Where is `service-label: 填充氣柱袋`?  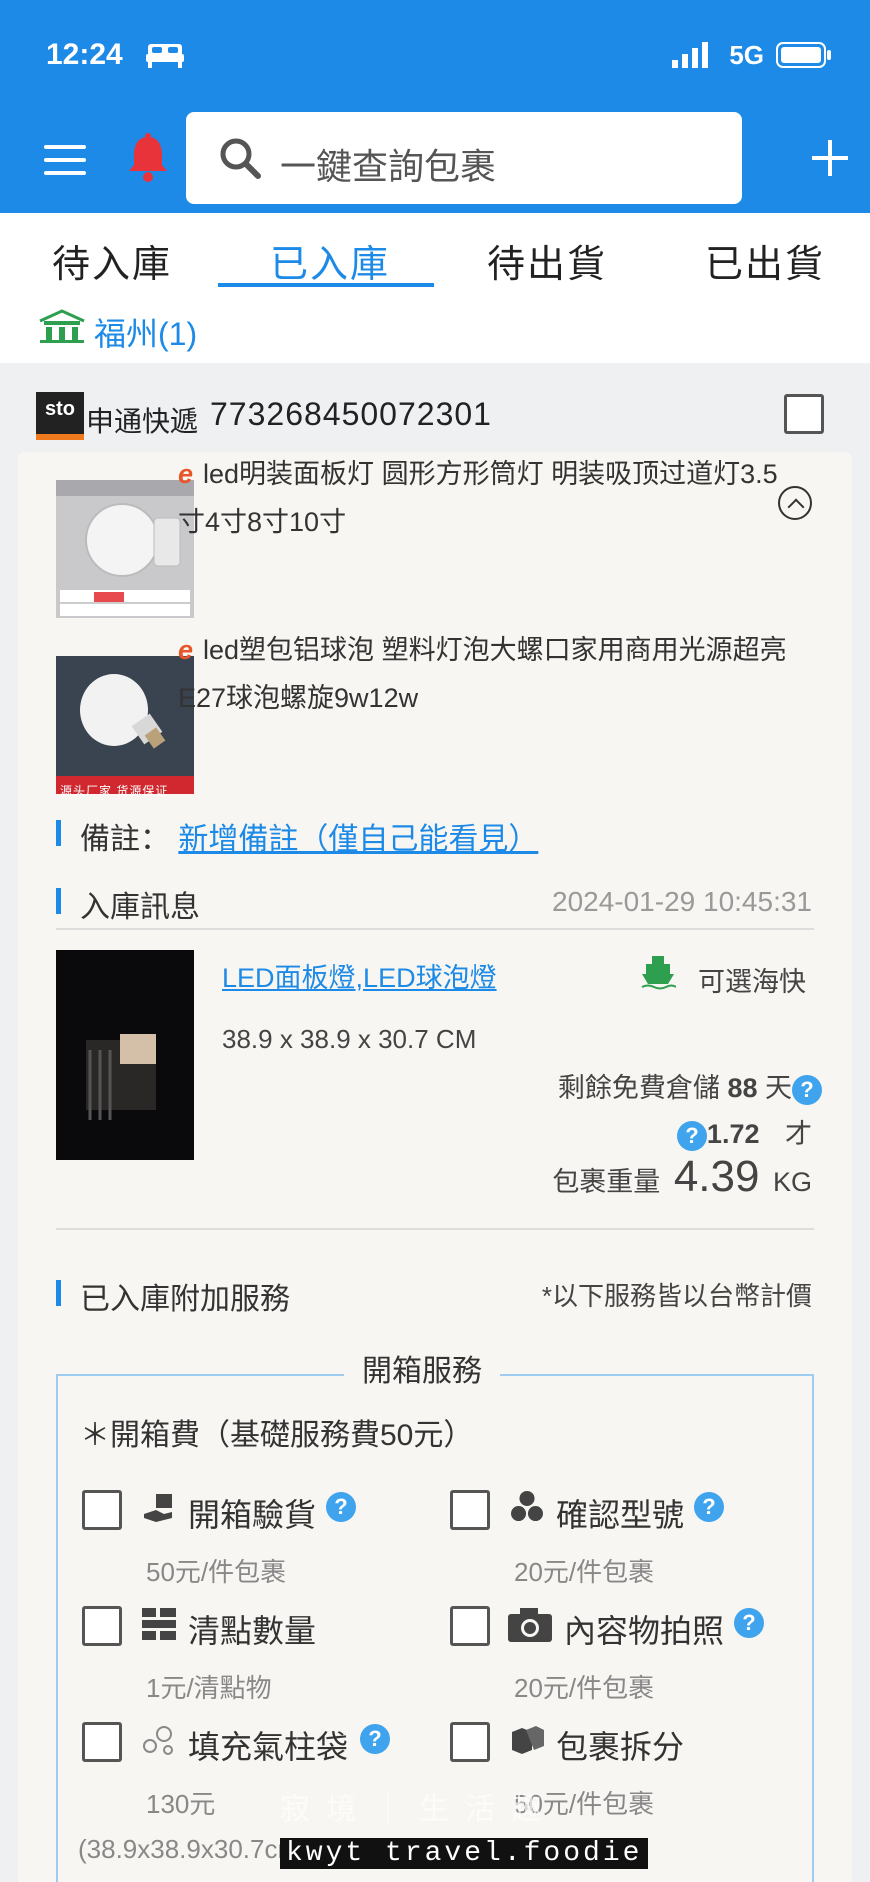 service-label: 填充氣柱袋 is located at coordinates (268, 1747).